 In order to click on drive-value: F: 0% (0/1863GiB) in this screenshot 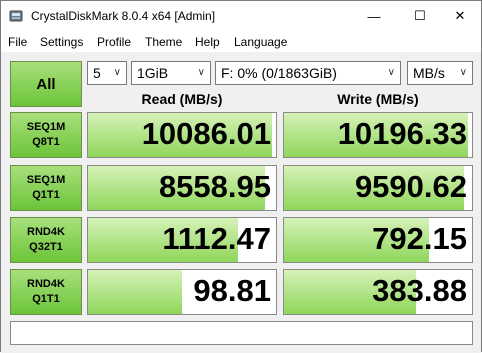, I will do `click(279, 73)`.